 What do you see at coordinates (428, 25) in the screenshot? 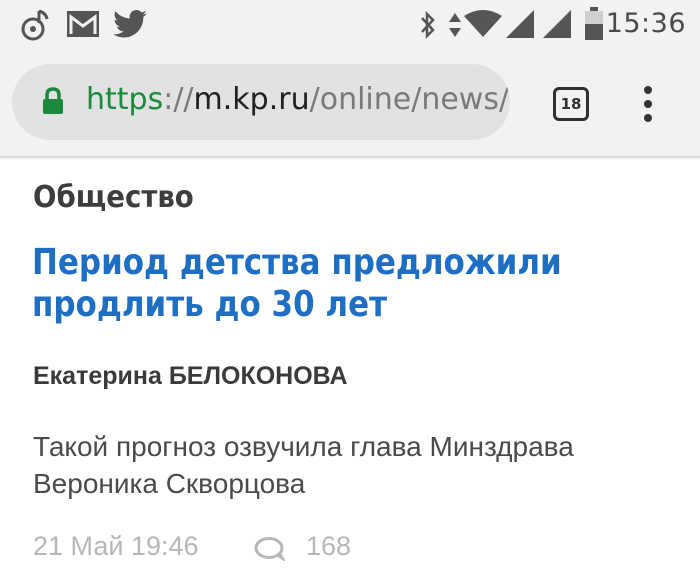
I see `bluetooth-icon` at bounding box center [428, 25].